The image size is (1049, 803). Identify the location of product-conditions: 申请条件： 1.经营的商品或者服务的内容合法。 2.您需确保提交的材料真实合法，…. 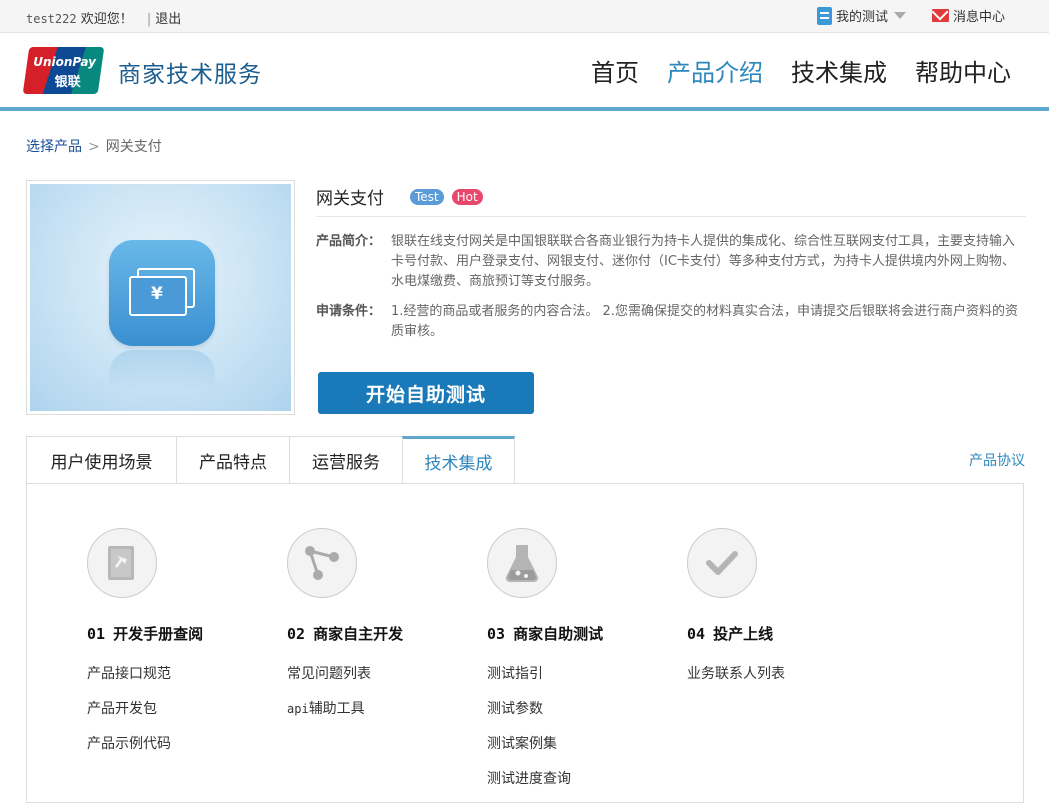
(671, 322).